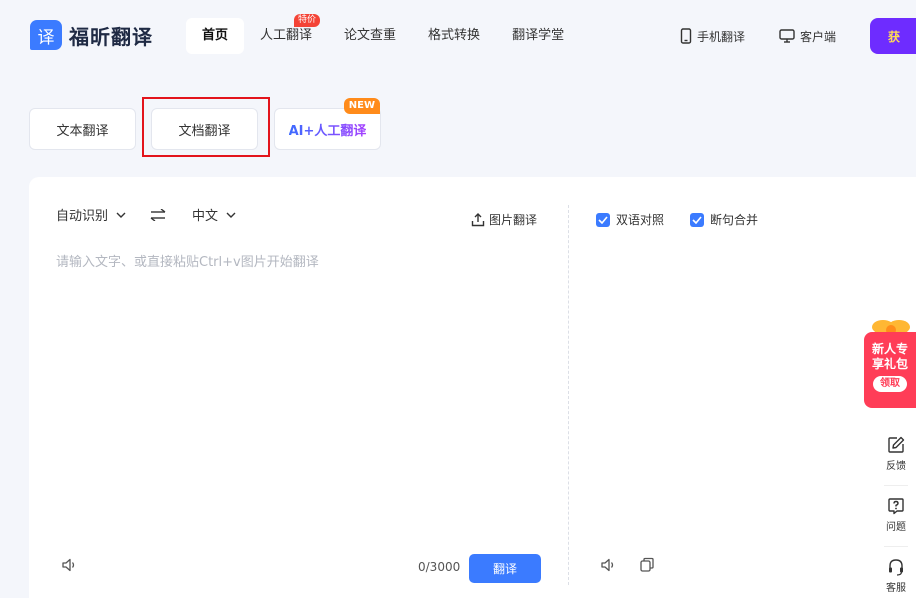 Image resolution: width=916 pixels, height=598 pixels. I want to click on mobile-translate-label: 手机翻译, so click(720, 36).